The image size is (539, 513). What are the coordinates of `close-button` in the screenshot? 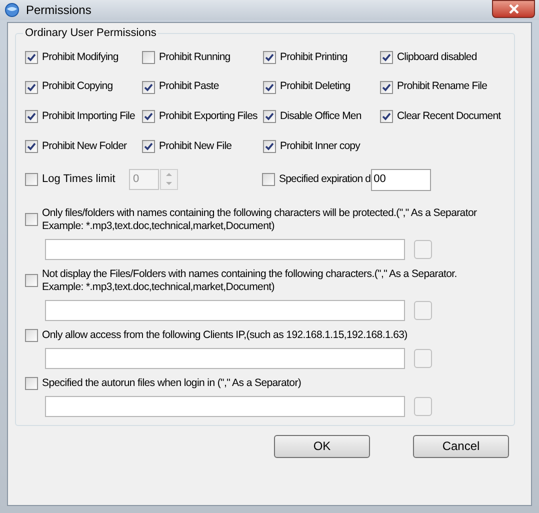 It's located at (513, 9).